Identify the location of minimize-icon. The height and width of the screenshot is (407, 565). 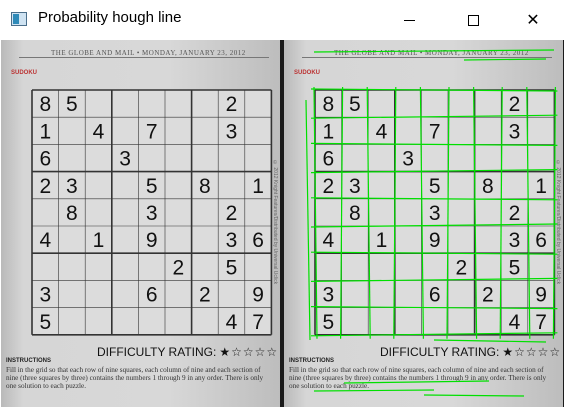
(409, 20).